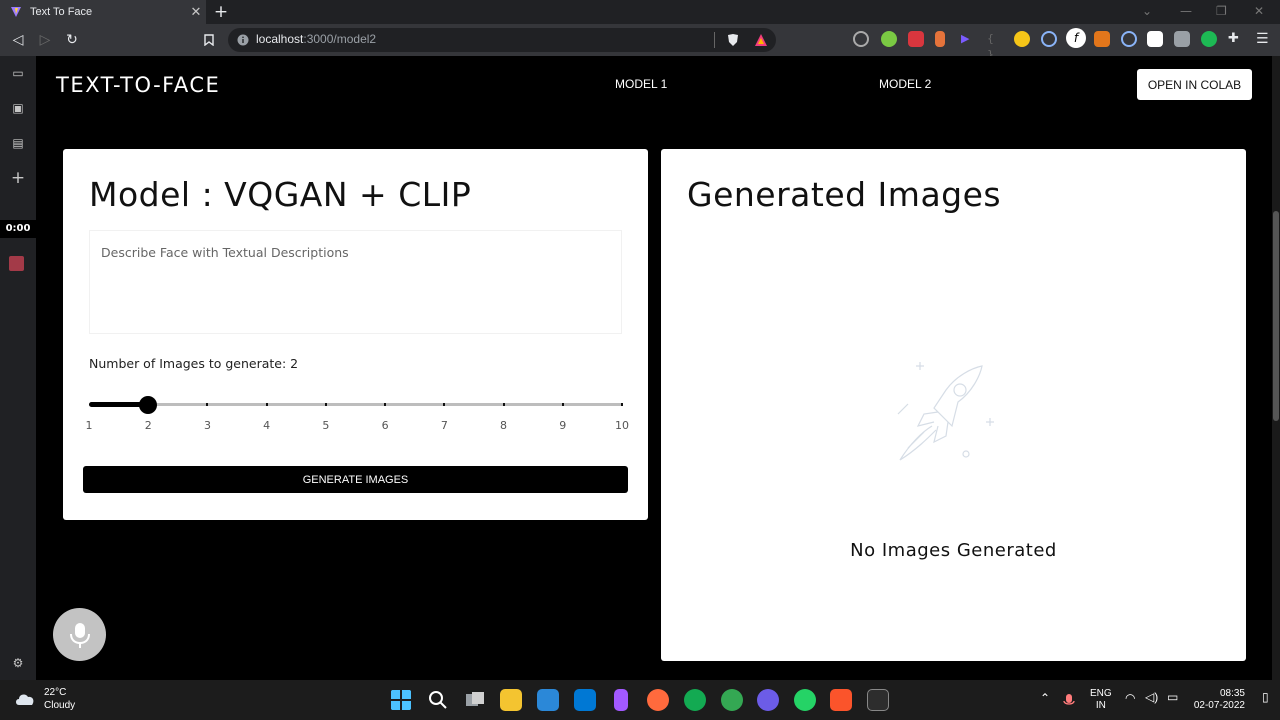  I want to click on image-count-slider, so click(356, 405).